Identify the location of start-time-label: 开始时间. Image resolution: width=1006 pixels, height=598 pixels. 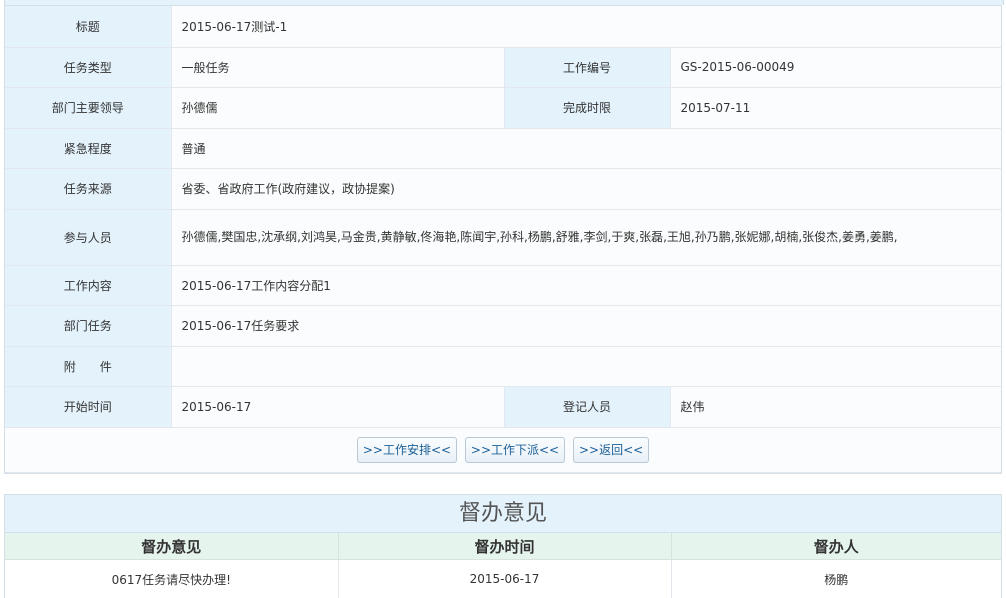
(88, 407).